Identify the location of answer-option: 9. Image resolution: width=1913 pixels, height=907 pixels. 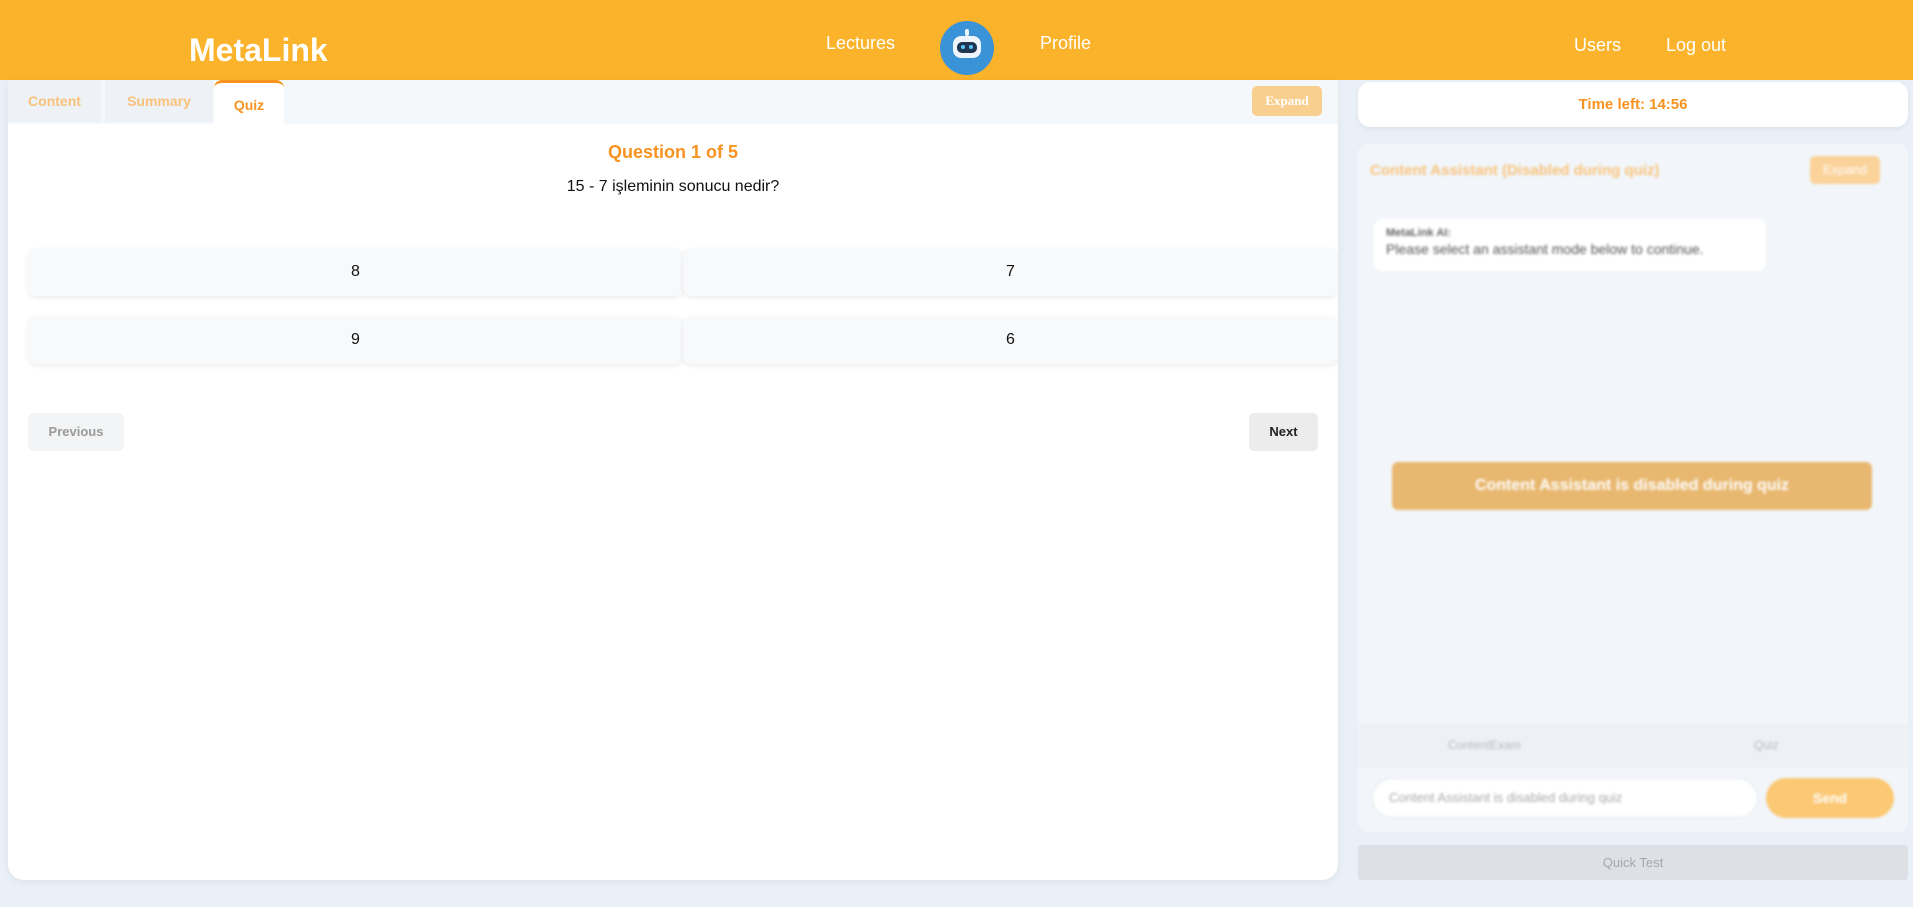
(355, 340).